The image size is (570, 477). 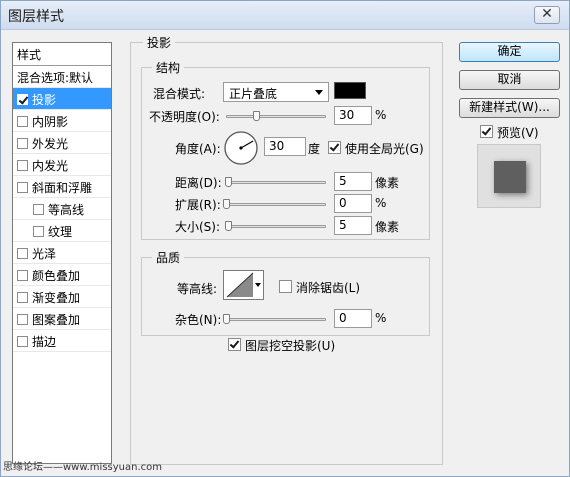 What do you see at coordinates (353, 203) in the screenshot?
I see `spread-input: 0` at bounding box center [353, 203].